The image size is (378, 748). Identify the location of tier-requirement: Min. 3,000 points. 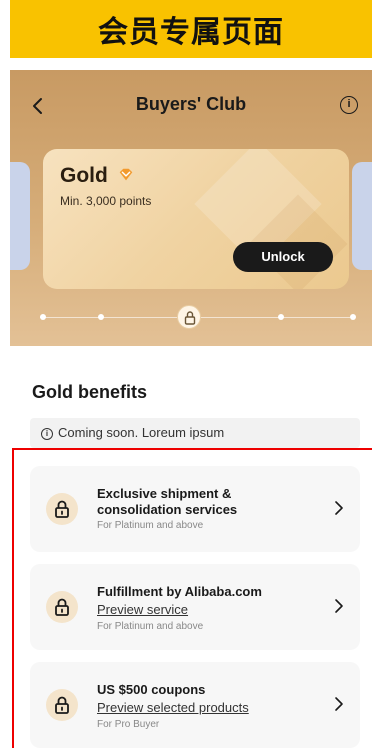
(106, 201).